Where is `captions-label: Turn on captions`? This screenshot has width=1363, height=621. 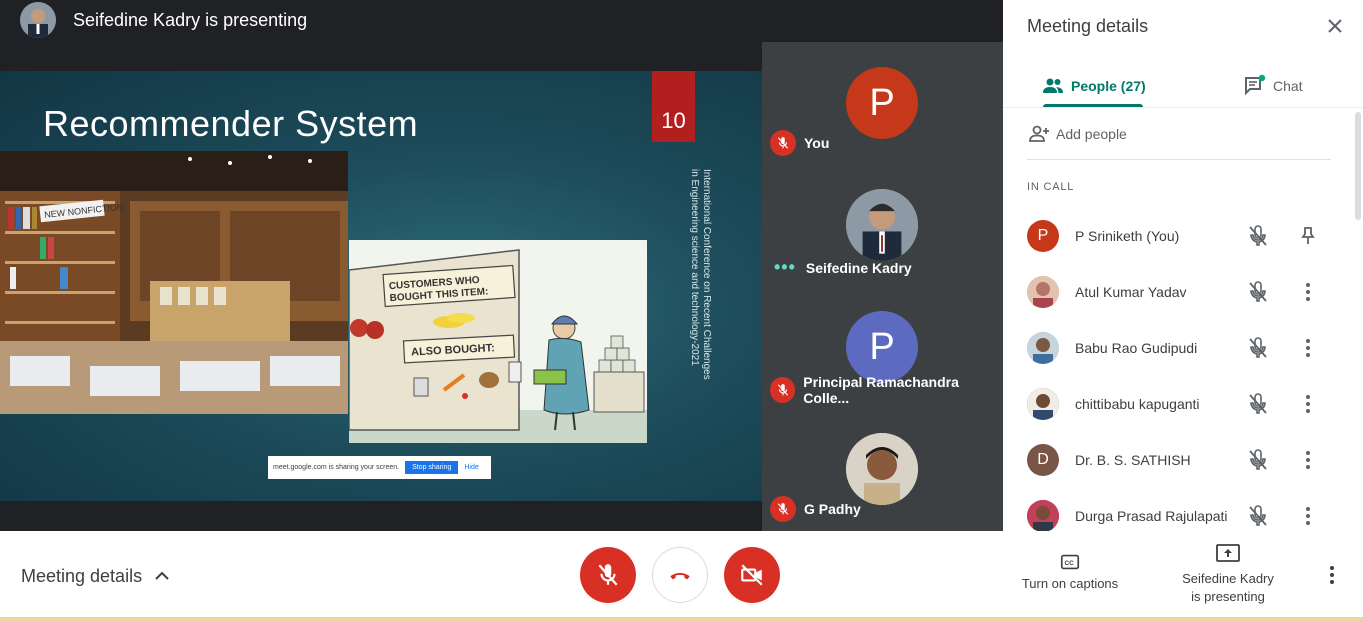 captions-label: Turn on captions is located at coordinates (1070, 583).